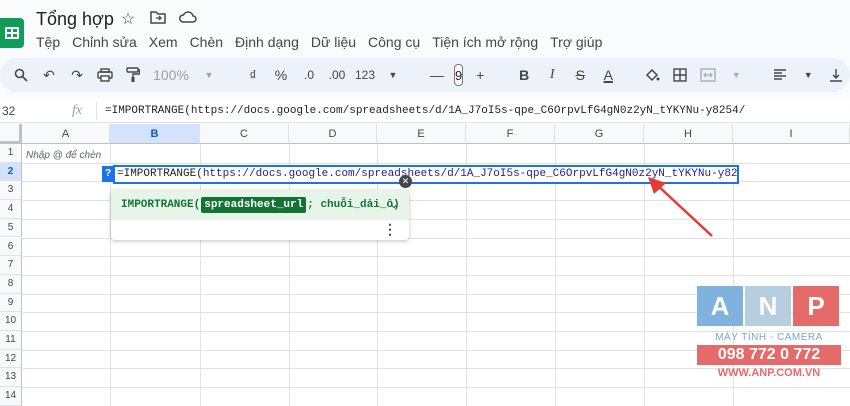  I want to click on row-header-9: 9, so click(11, 303).